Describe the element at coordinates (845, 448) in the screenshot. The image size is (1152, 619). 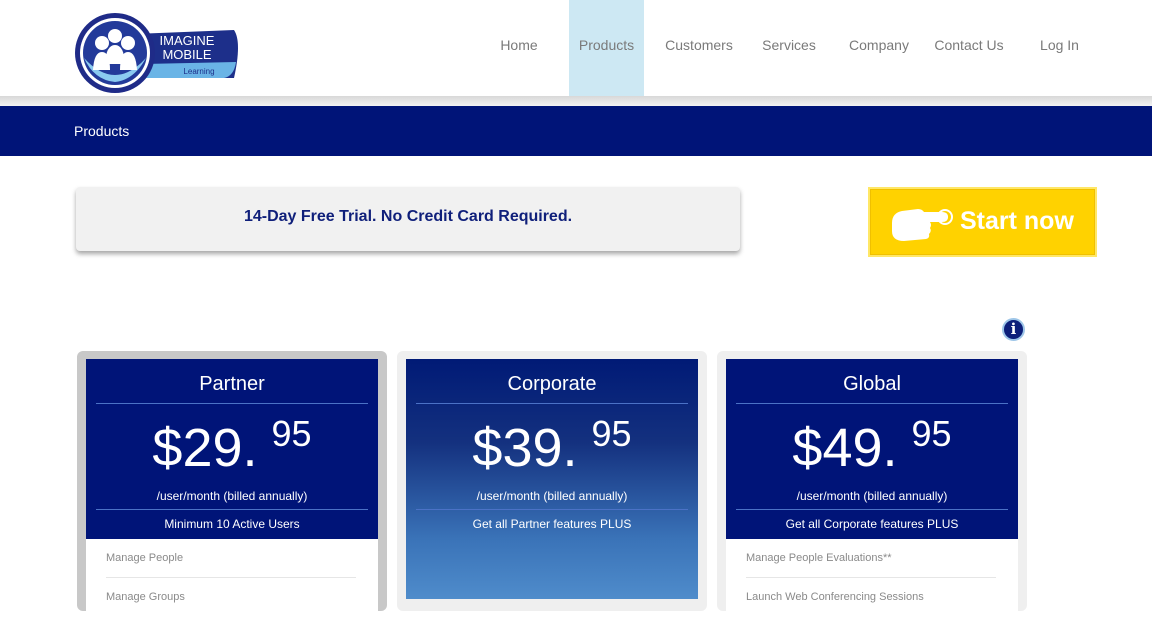
I see `price-main: $49.` at that location.